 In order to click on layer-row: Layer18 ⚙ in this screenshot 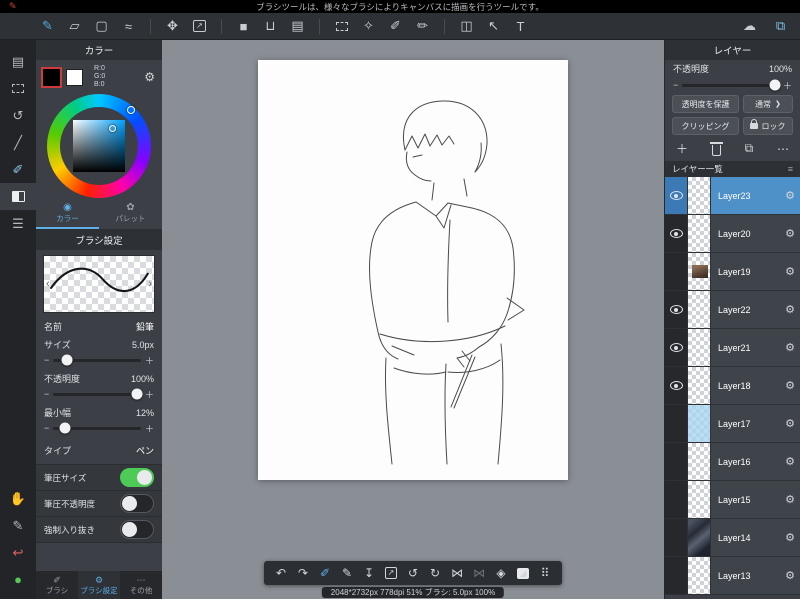, I will do `click(732, 386)`.